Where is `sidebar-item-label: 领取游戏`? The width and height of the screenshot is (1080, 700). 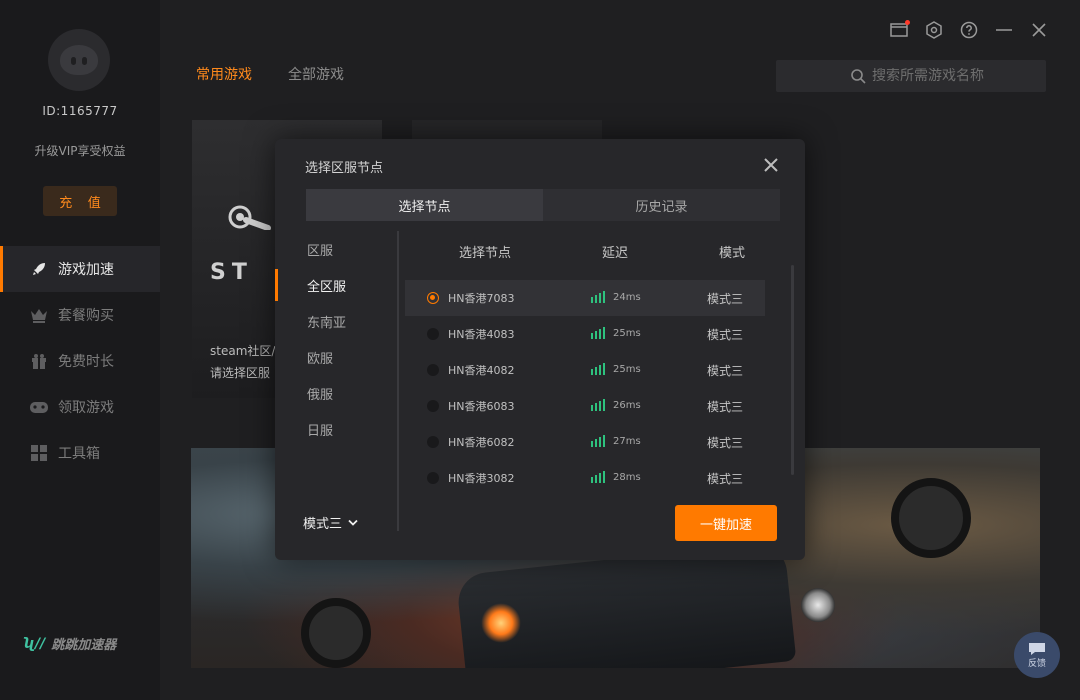
sidebar-item-label: 领取游戏 is located at coordinates (86, 408).